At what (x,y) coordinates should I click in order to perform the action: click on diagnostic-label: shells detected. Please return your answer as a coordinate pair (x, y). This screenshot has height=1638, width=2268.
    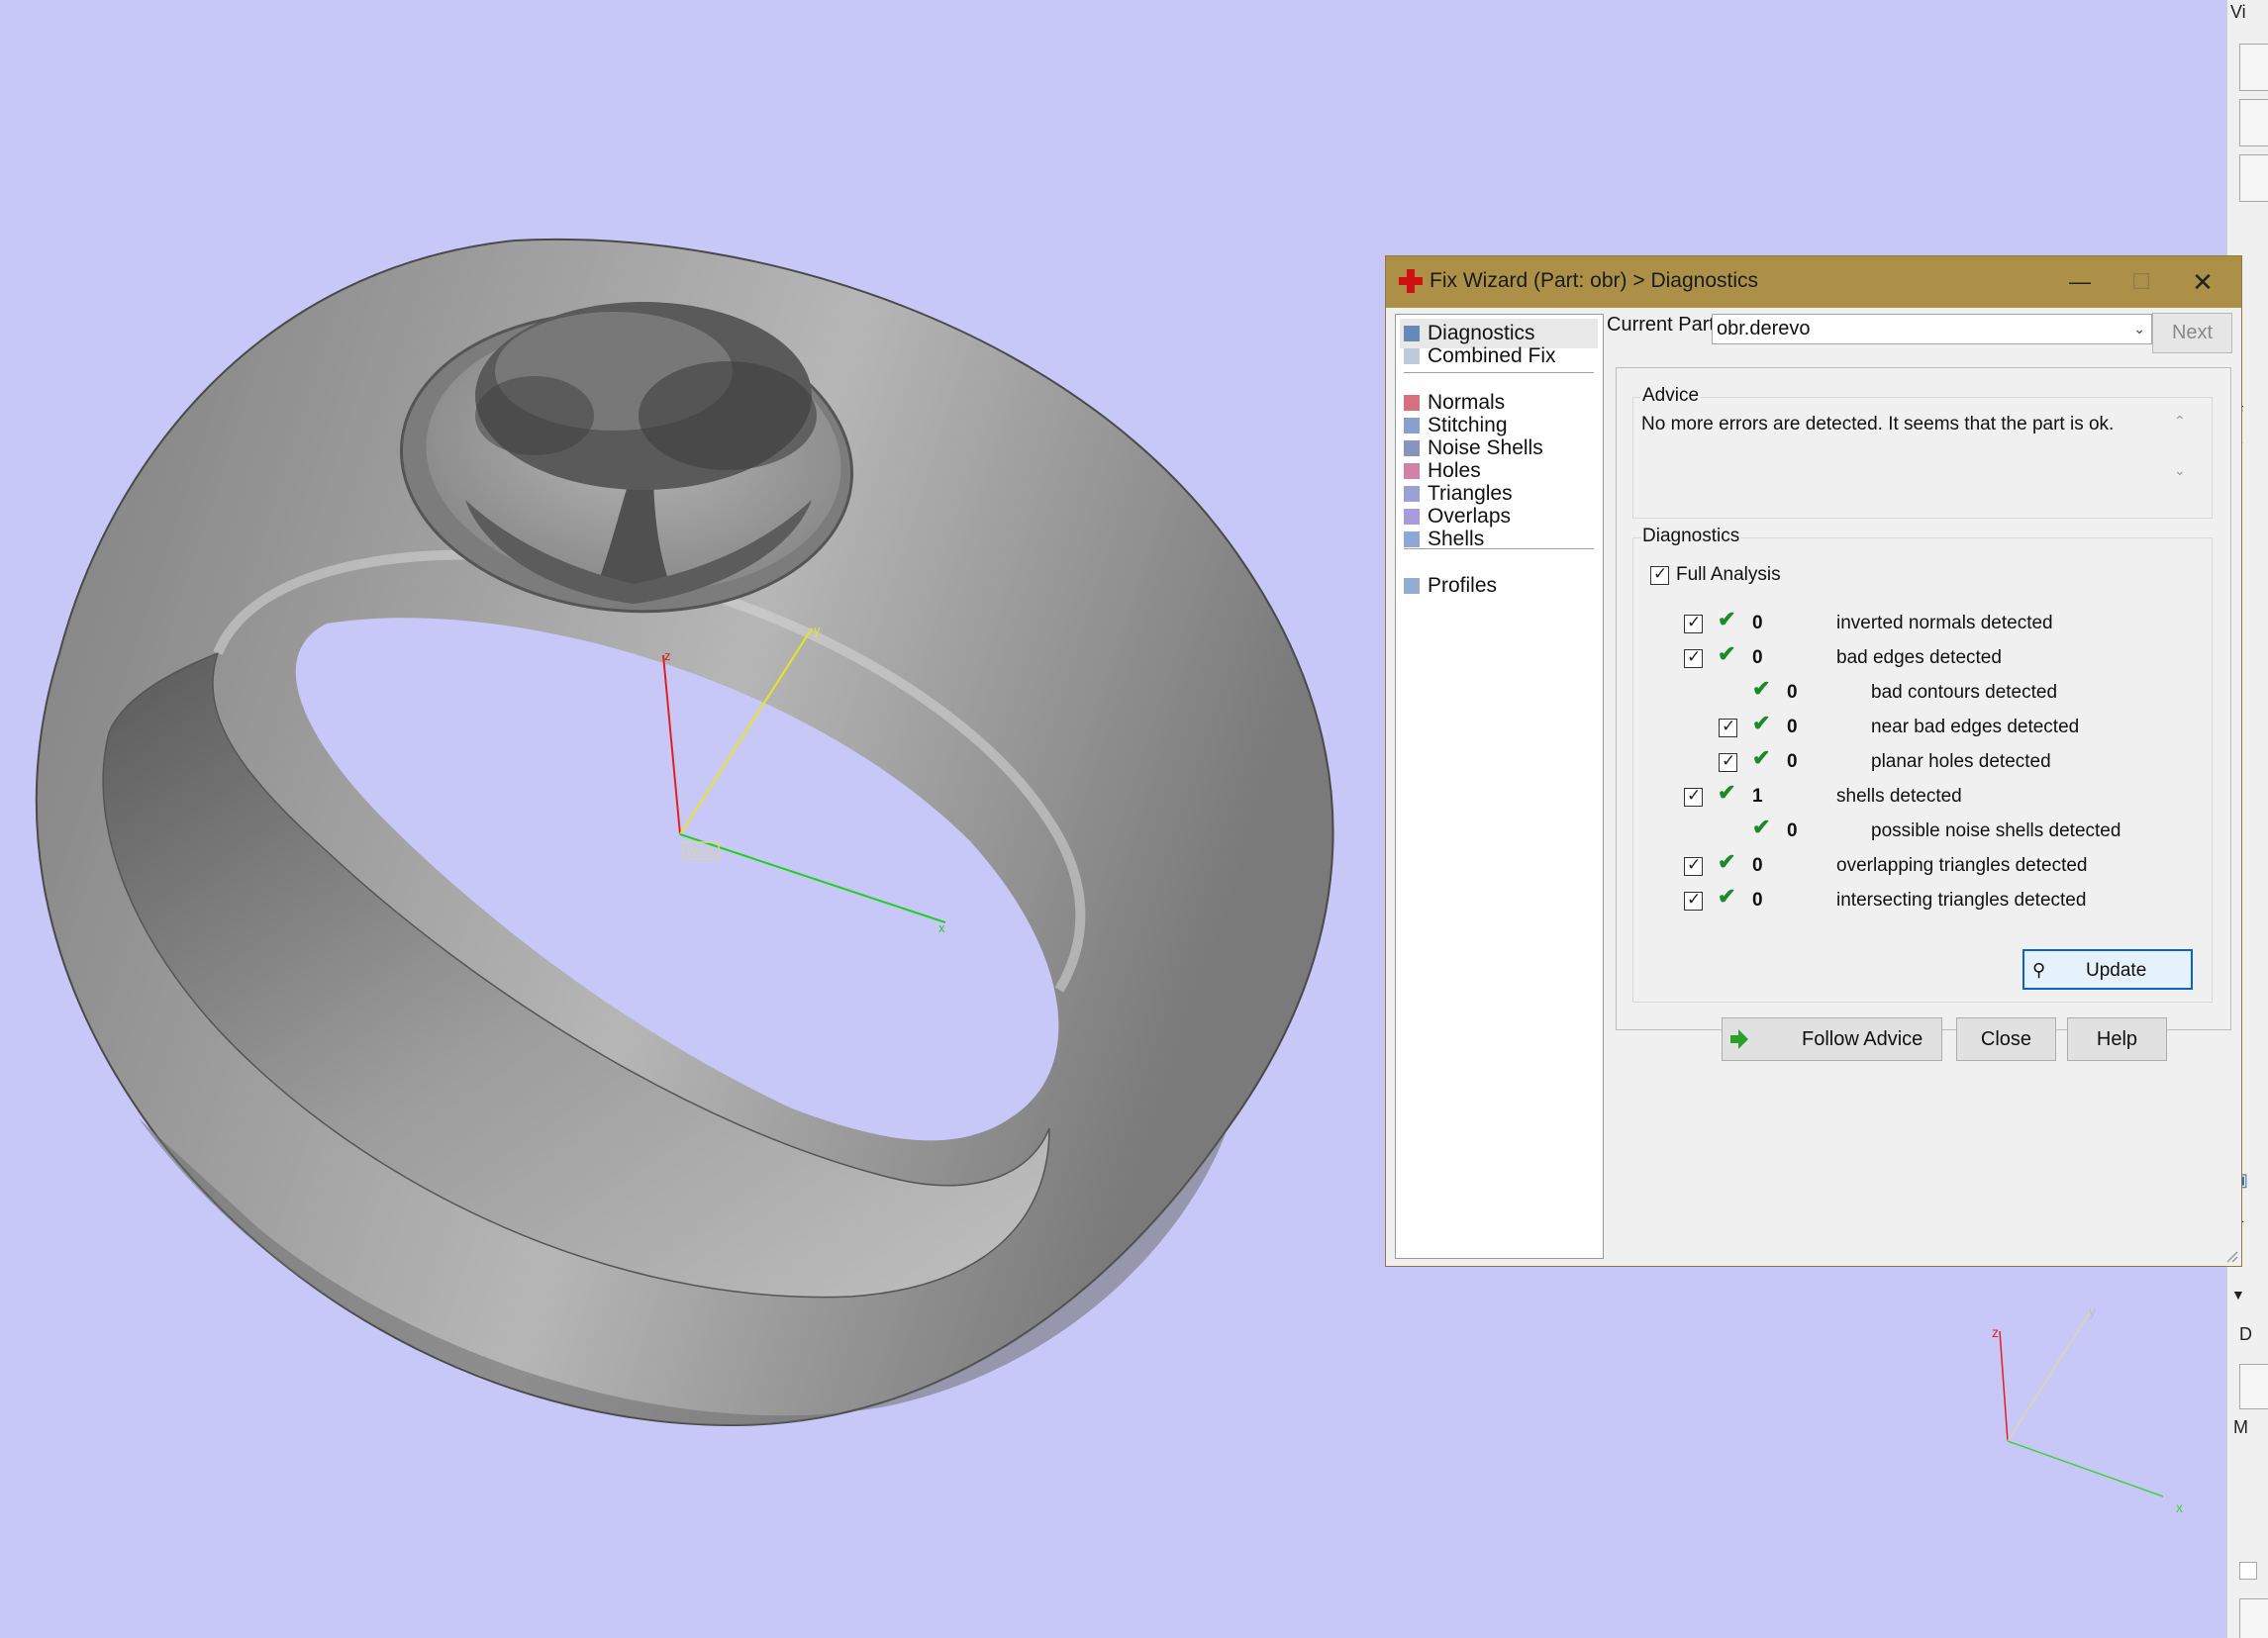
    Looking at the image, I should click on (1899, 796).